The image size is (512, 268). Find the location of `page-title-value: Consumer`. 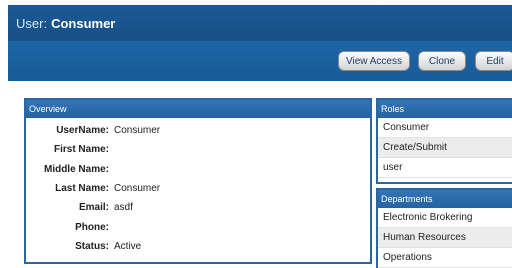

page-title-value: Consumer is located at coordinates (83, 23).